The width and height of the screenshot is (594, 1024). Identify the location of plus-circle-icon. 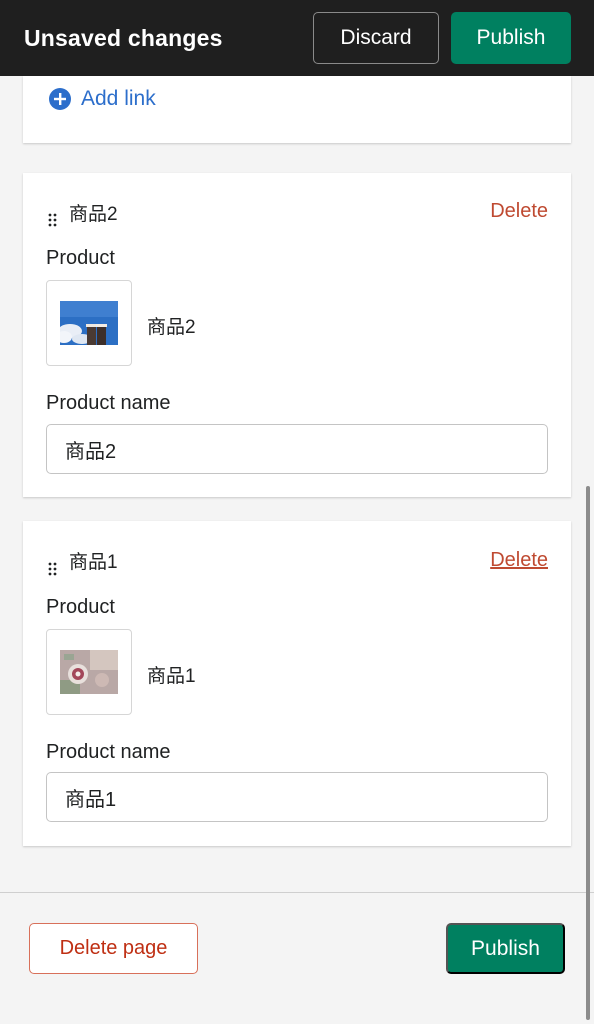
(60, 99).